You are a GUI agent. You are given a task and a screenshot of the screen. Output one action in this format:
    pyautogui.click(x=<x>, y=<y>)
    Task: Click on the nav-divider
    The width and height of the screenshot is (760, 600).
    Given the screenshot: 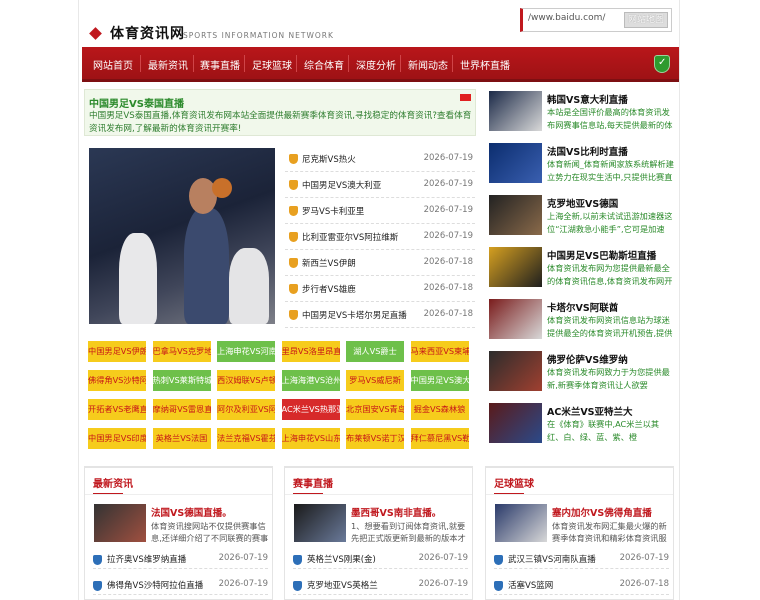 What is the action you would take?
    pyautogui.click(x=296, y=63)
    